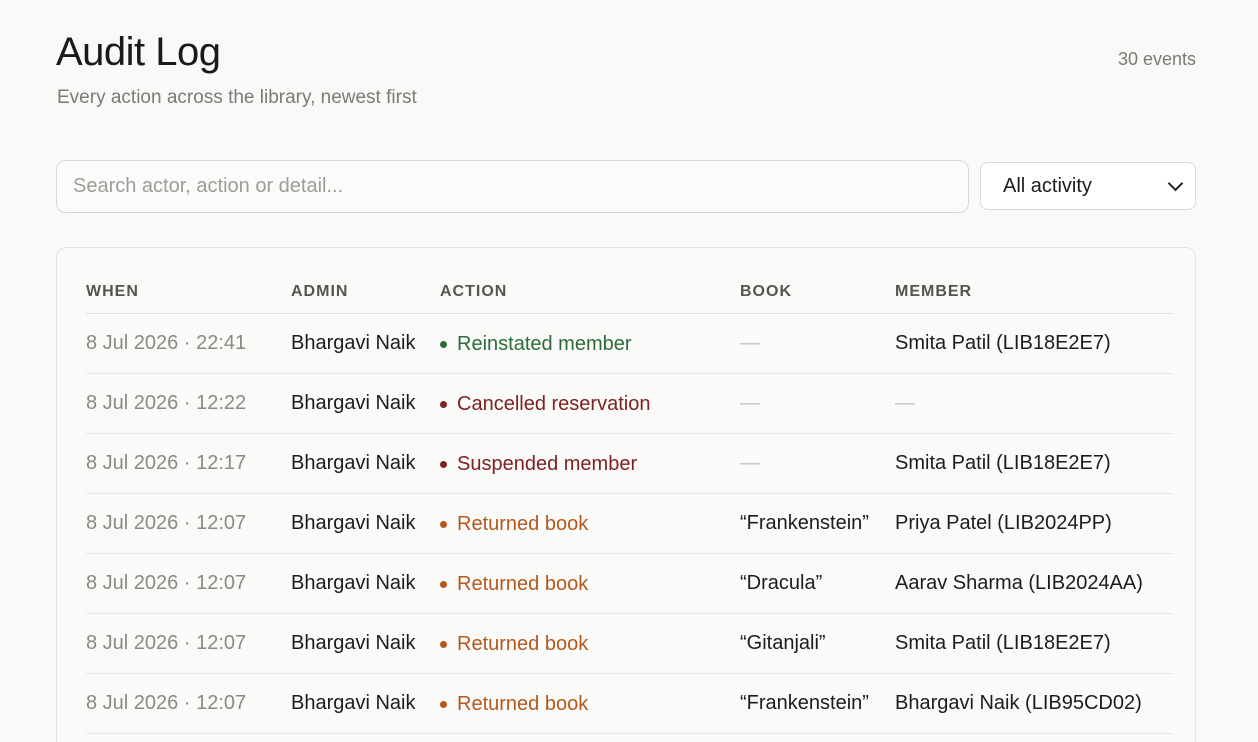 This screenshot has width=1258, height=742. I want to click on column-header-admin: ADMIN, so click(365, 292).